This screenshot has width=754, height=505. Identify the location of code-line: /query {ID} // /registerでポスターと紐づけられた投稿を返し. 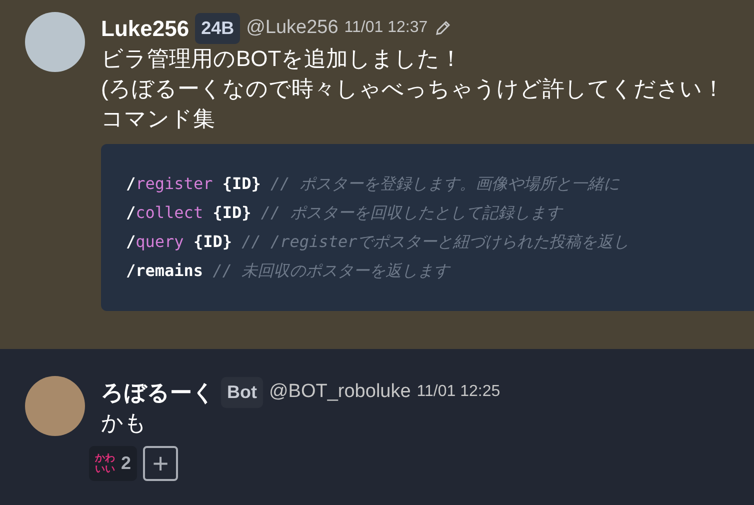
(378, 242).